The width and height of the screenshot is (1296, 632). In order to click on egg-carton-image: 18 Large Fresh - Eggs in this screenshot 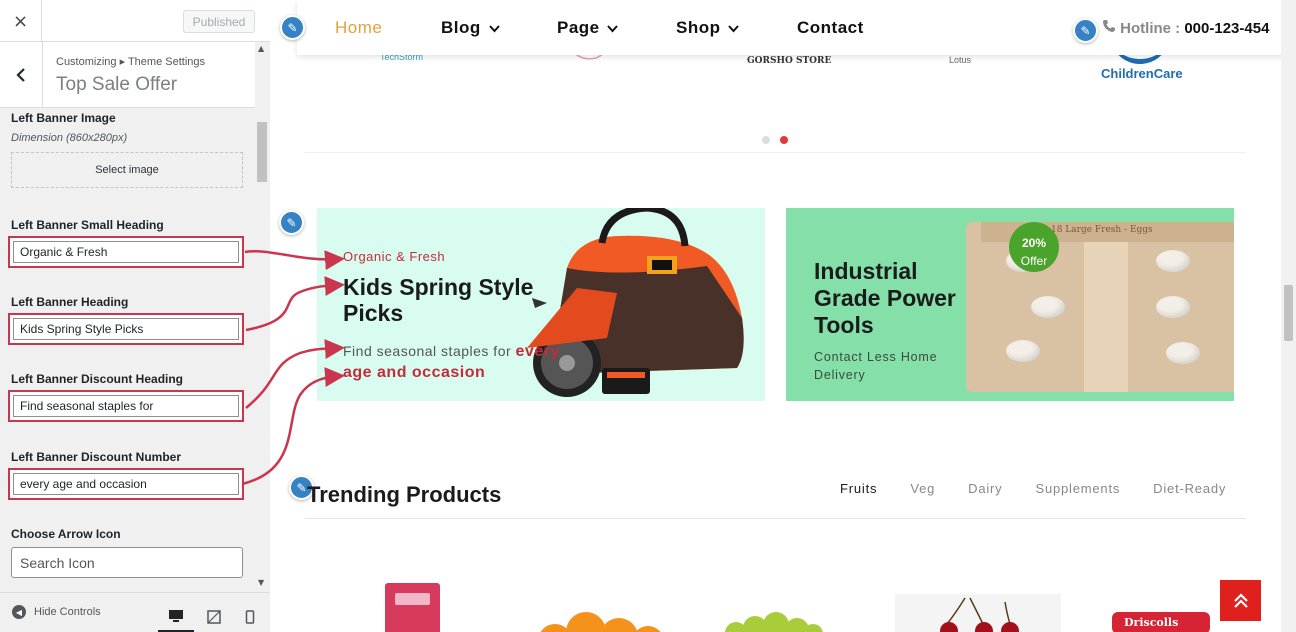, I will do `click(1100, 307)`.